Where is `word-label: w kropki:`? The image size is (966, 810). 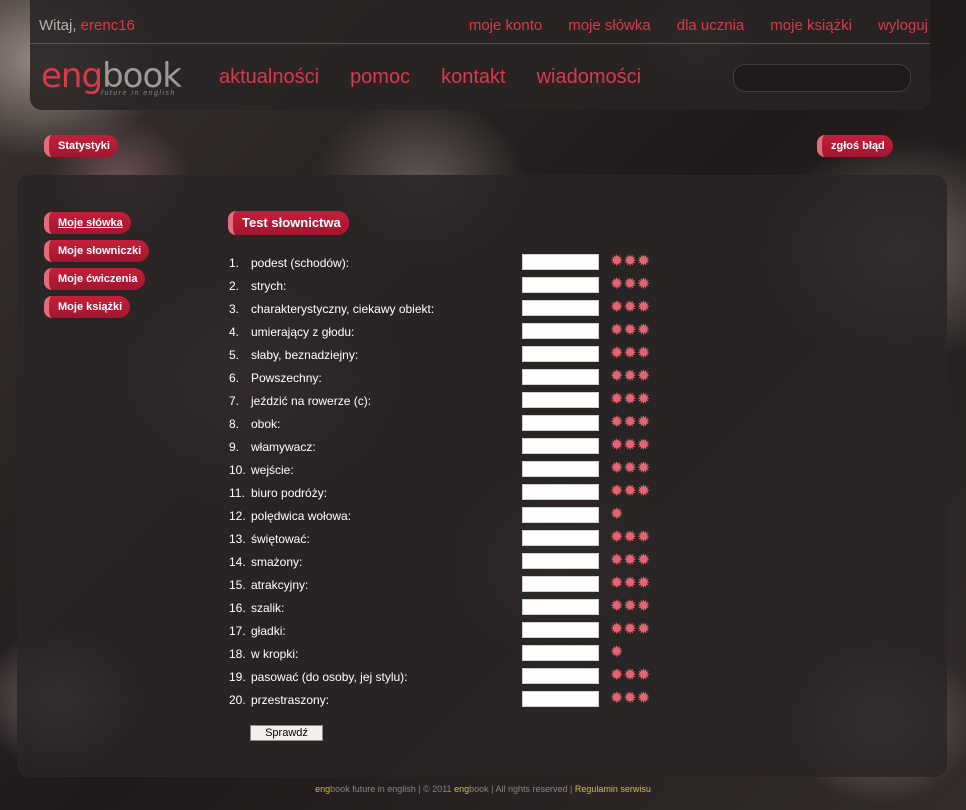
word-label: w kropki: is located at coordinates (275, 654).